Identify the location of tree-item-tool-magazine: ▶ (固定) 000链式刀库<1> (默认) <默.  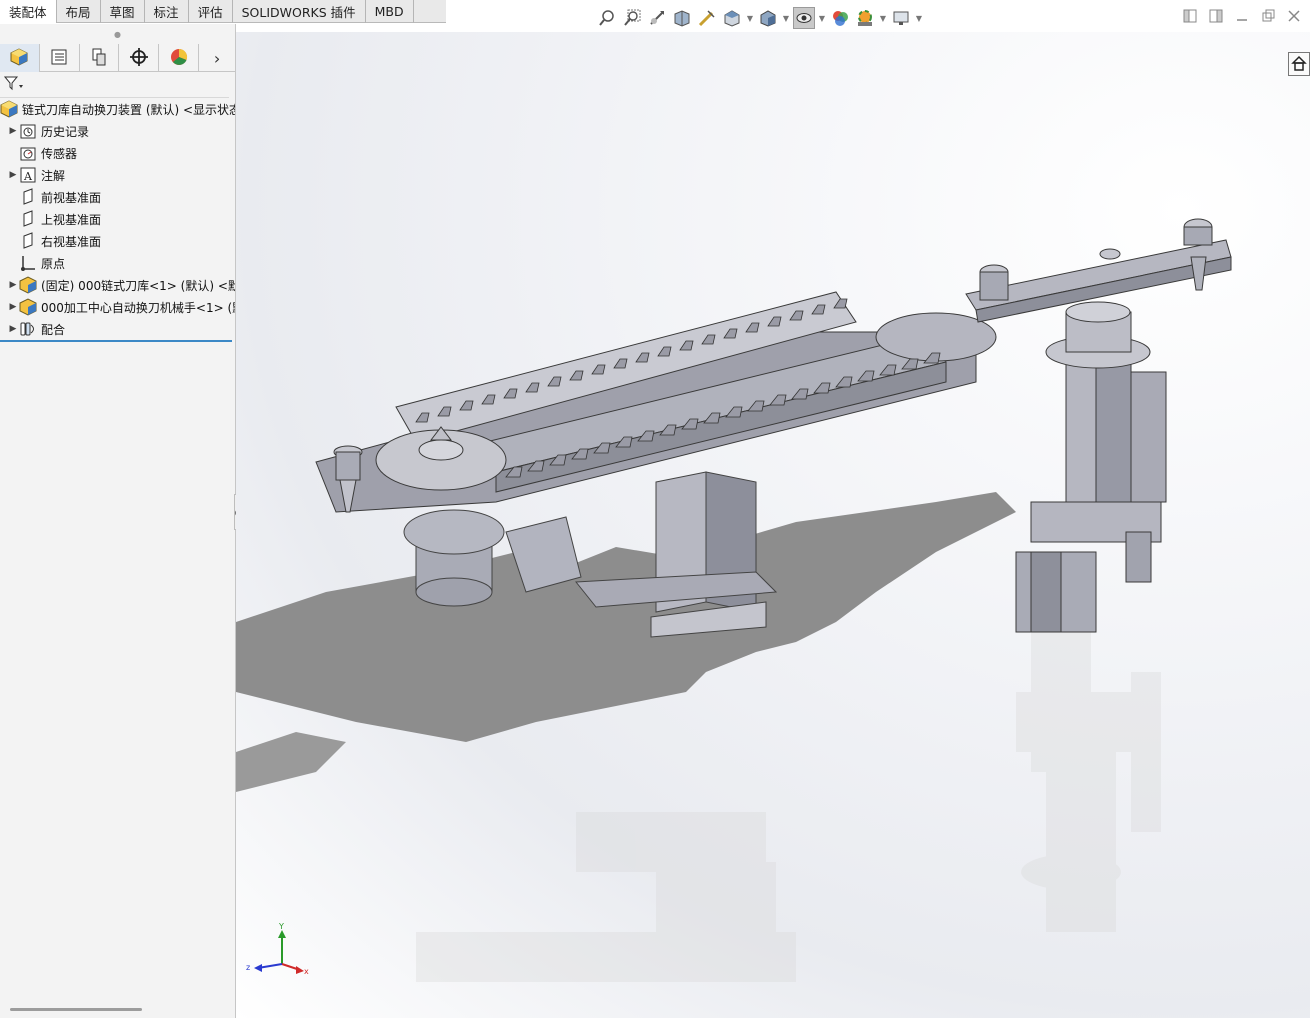
(117, 285).